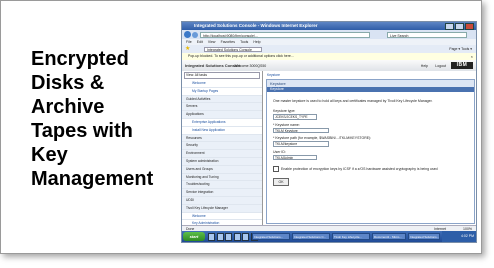 The width and height of the screenshot is (494, 268). I want to click on ok-button: OK, so click(281, 182).